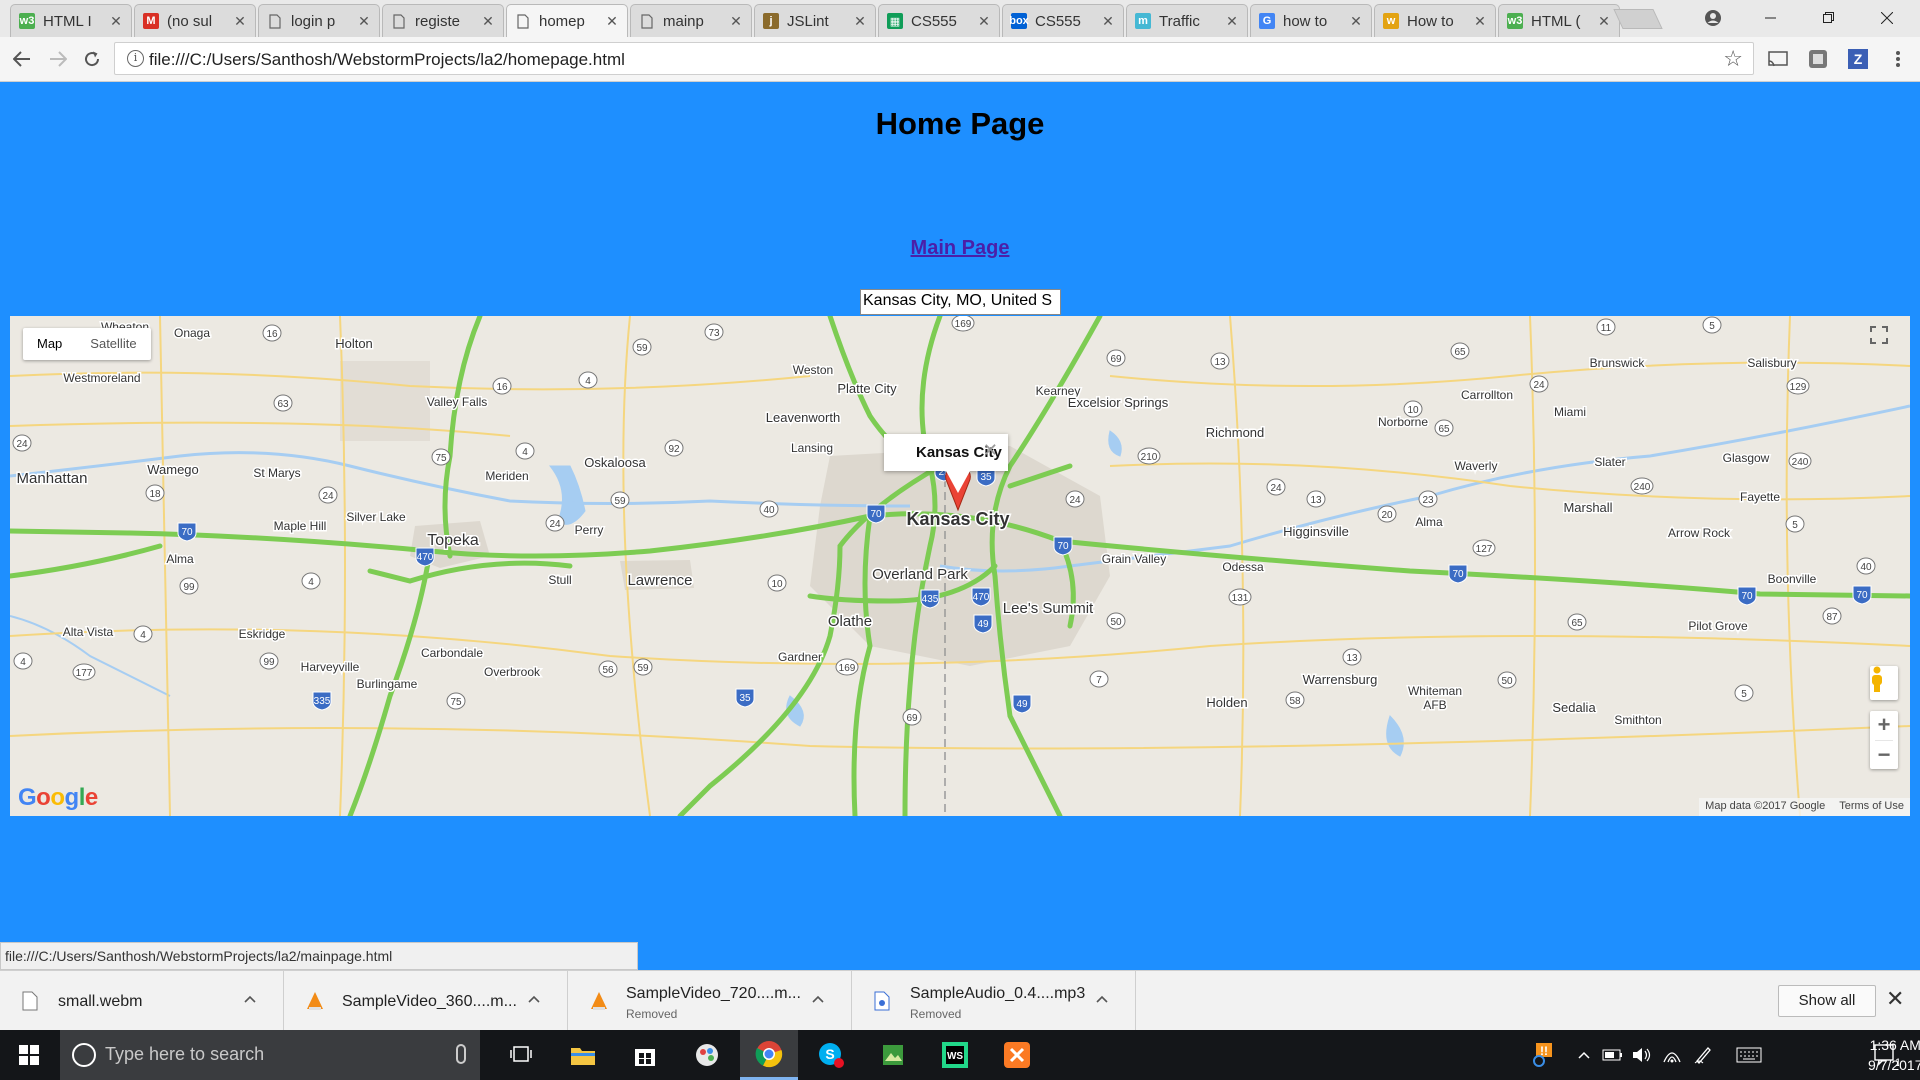 The height and width of the screenshot is (1080, 1920). I want to click on tab-title: how to, so click(1305, 21).